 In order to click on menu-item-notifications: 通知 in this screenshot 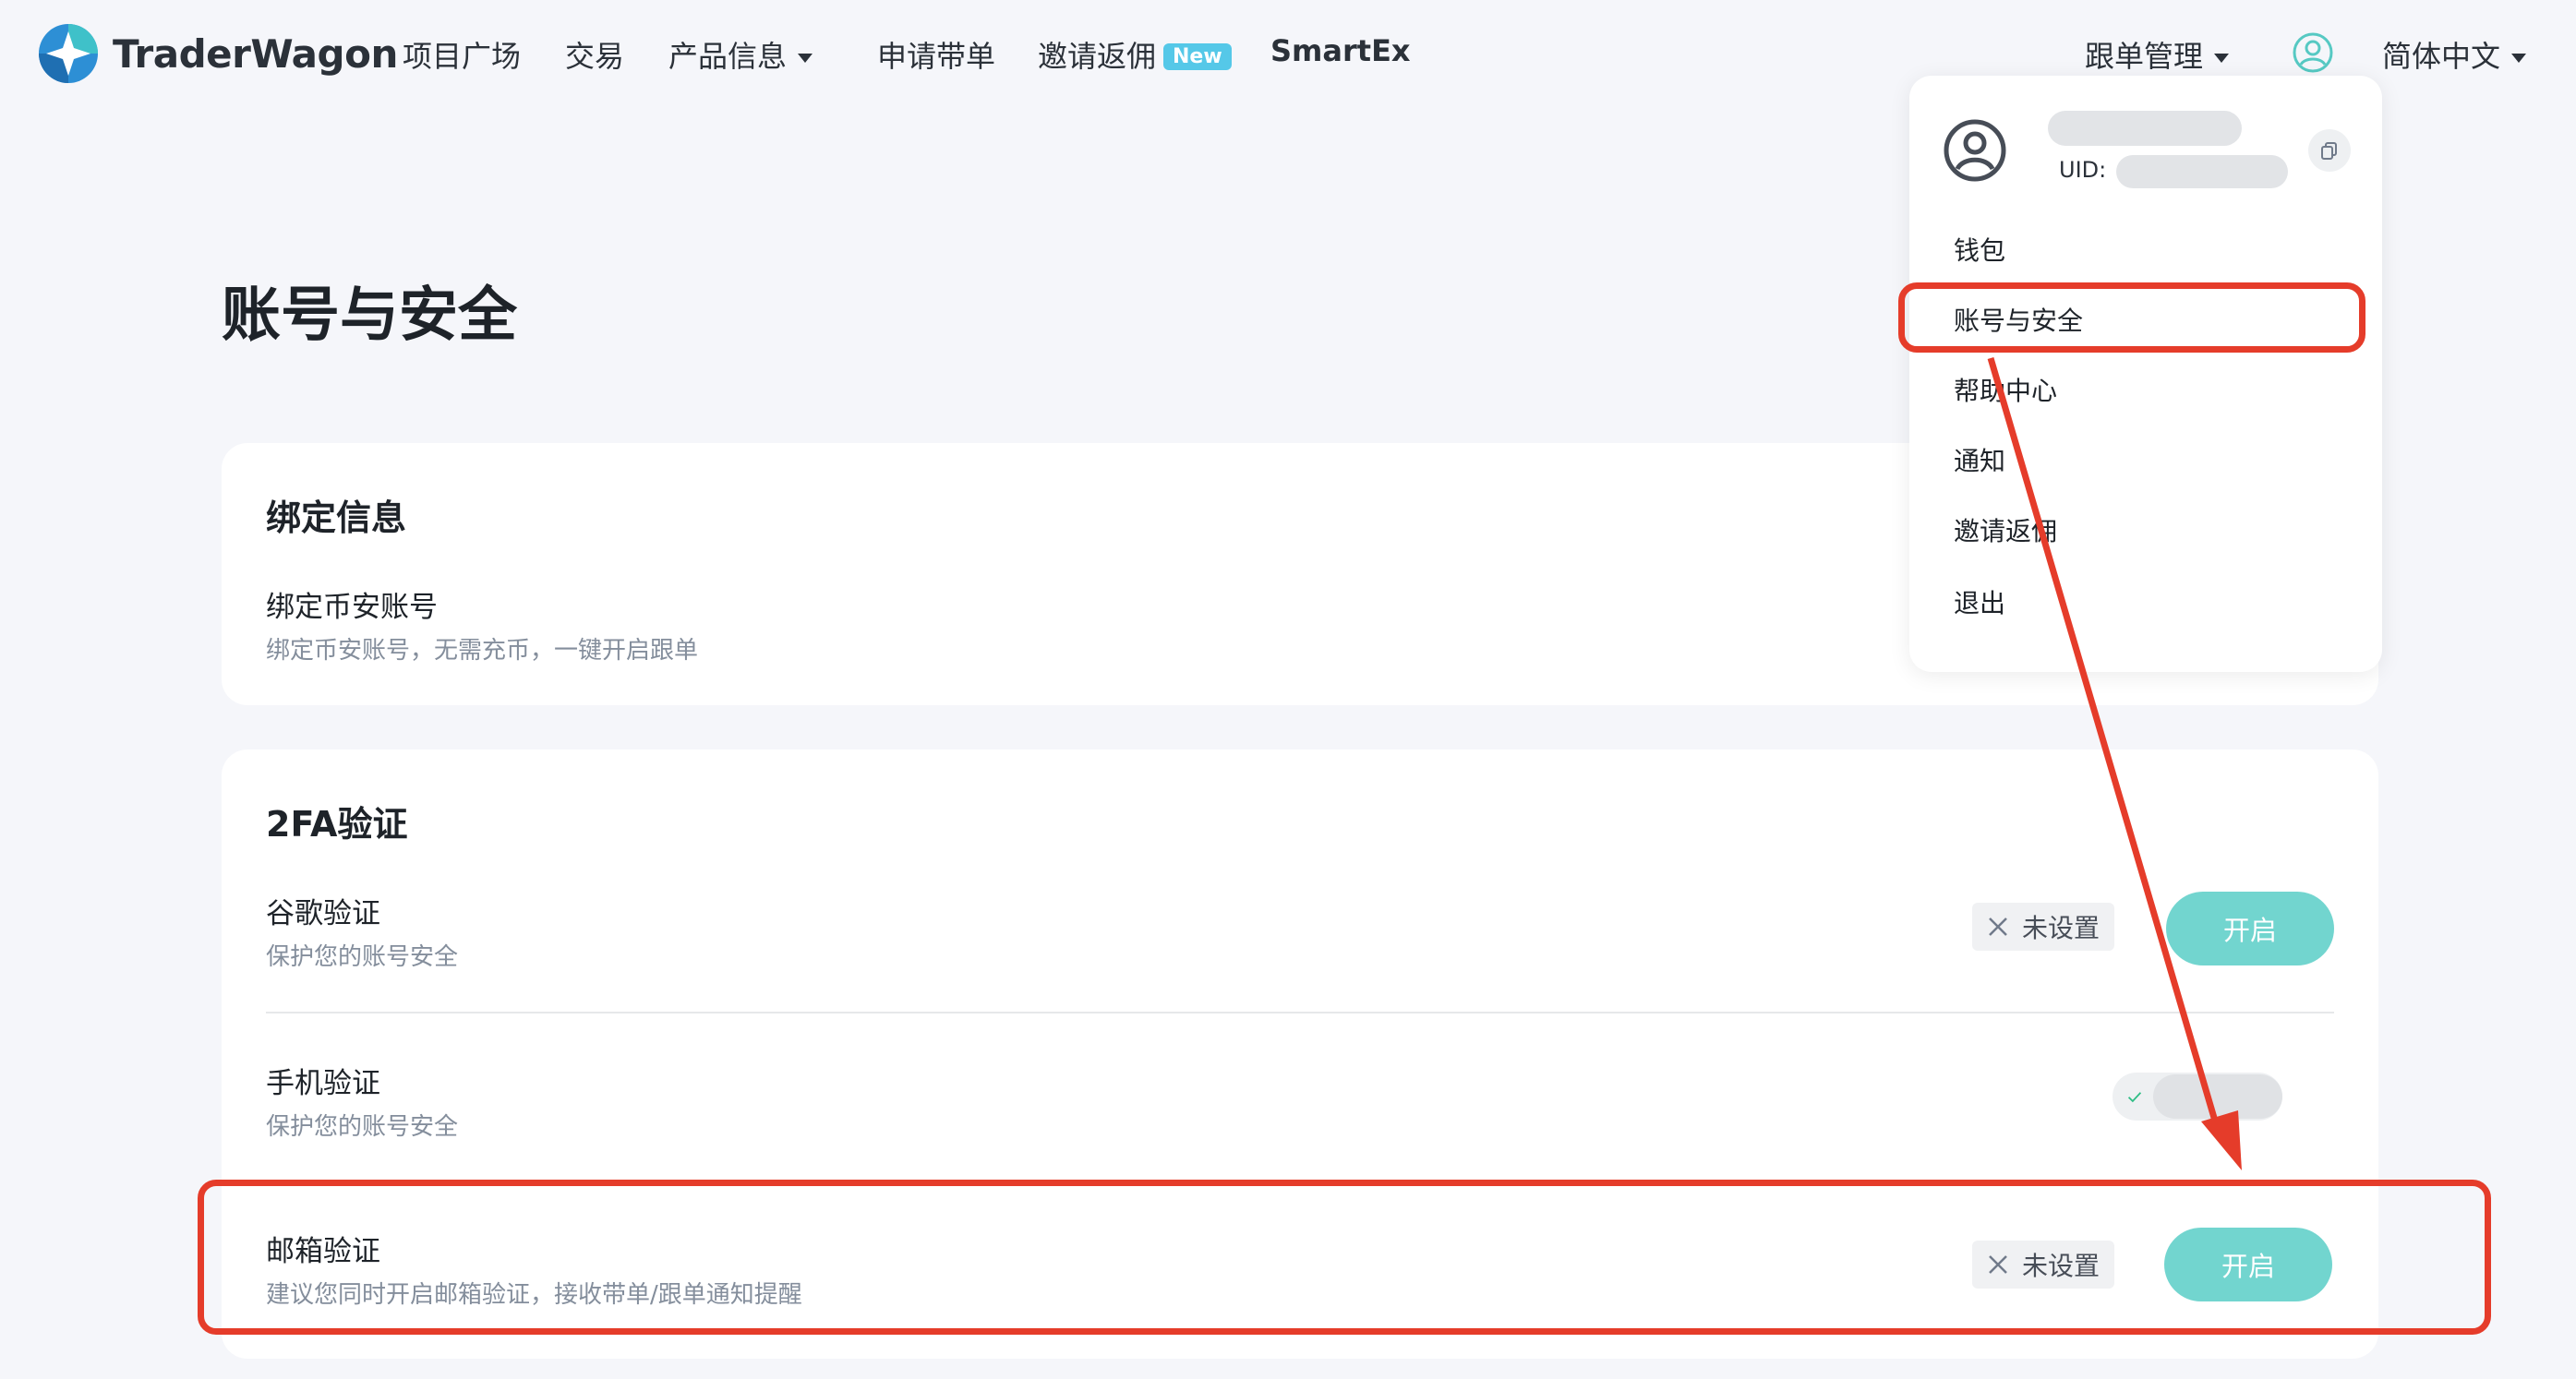, I will do `click(1979, 460)`.